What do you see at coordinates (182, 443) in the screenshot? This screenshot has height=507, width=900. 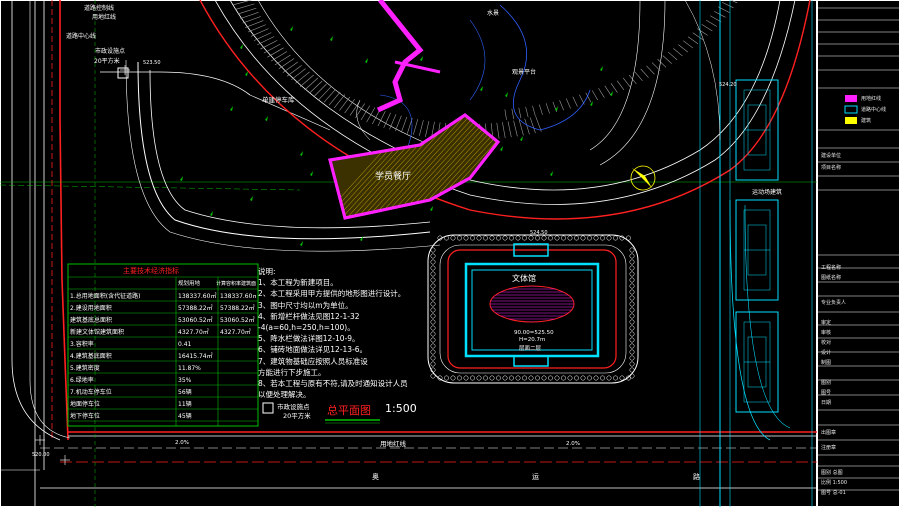 I see `road-slope-left: 2.0%` at bounding box center [182, 443].